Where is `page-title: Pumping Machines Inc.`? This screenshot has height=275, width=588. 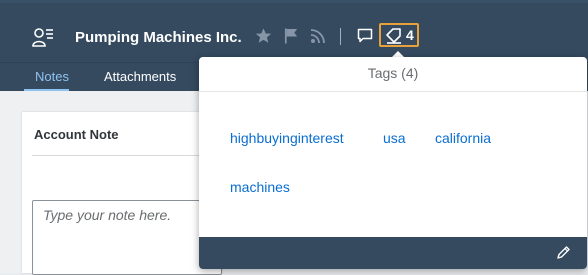 page-title: Pumping Machines Inc. is located at coordinates (158, 37).